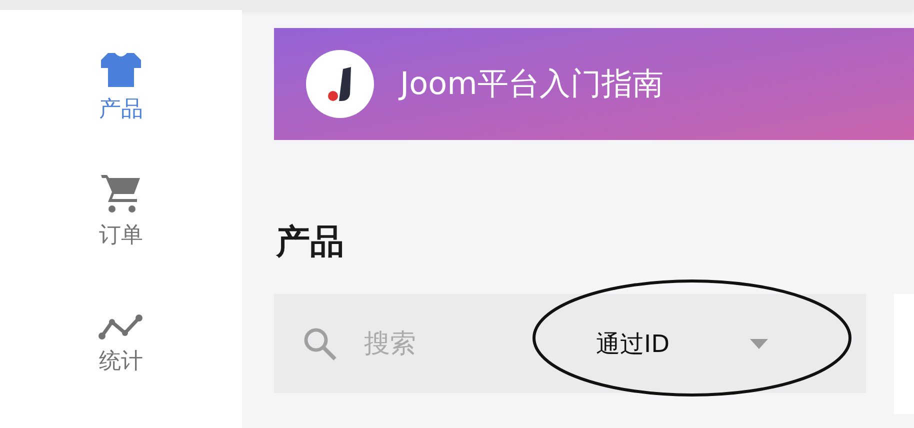 The image size is (914, 428). Describe the element at coordinates (759, 343) in the screenshot. I see `caret-icon` at that location.